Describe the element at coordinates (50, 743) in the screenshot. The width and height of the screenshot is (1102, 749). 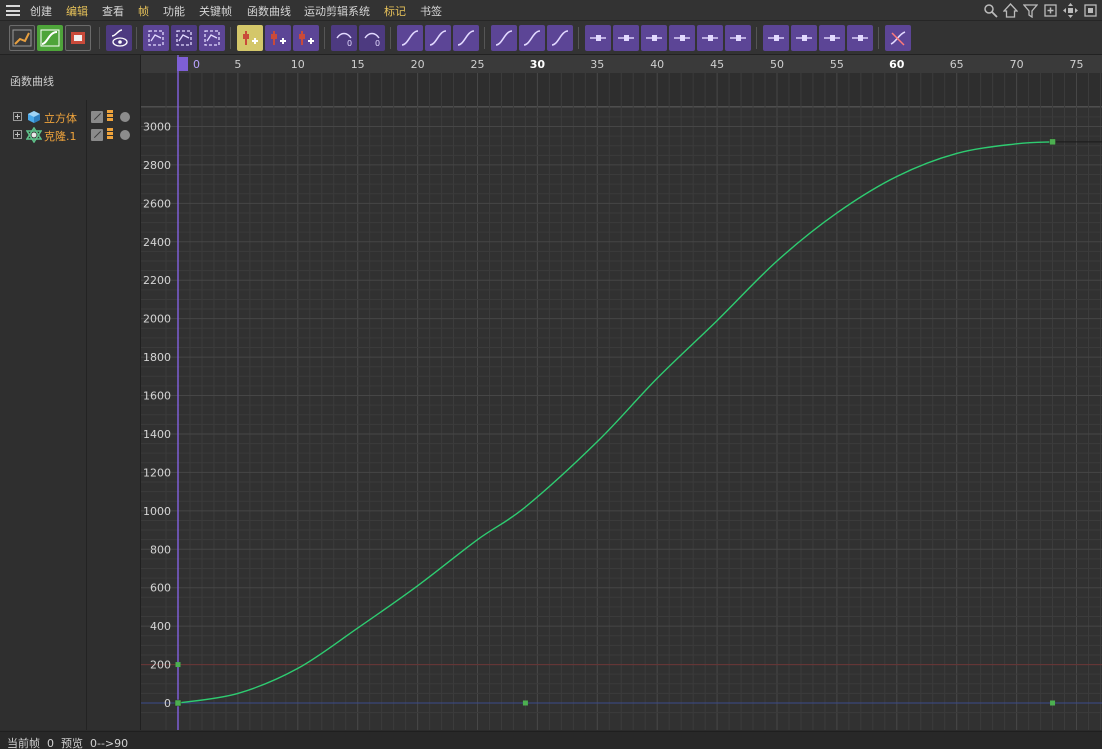
I see `current-frame-value: 0` at that location.